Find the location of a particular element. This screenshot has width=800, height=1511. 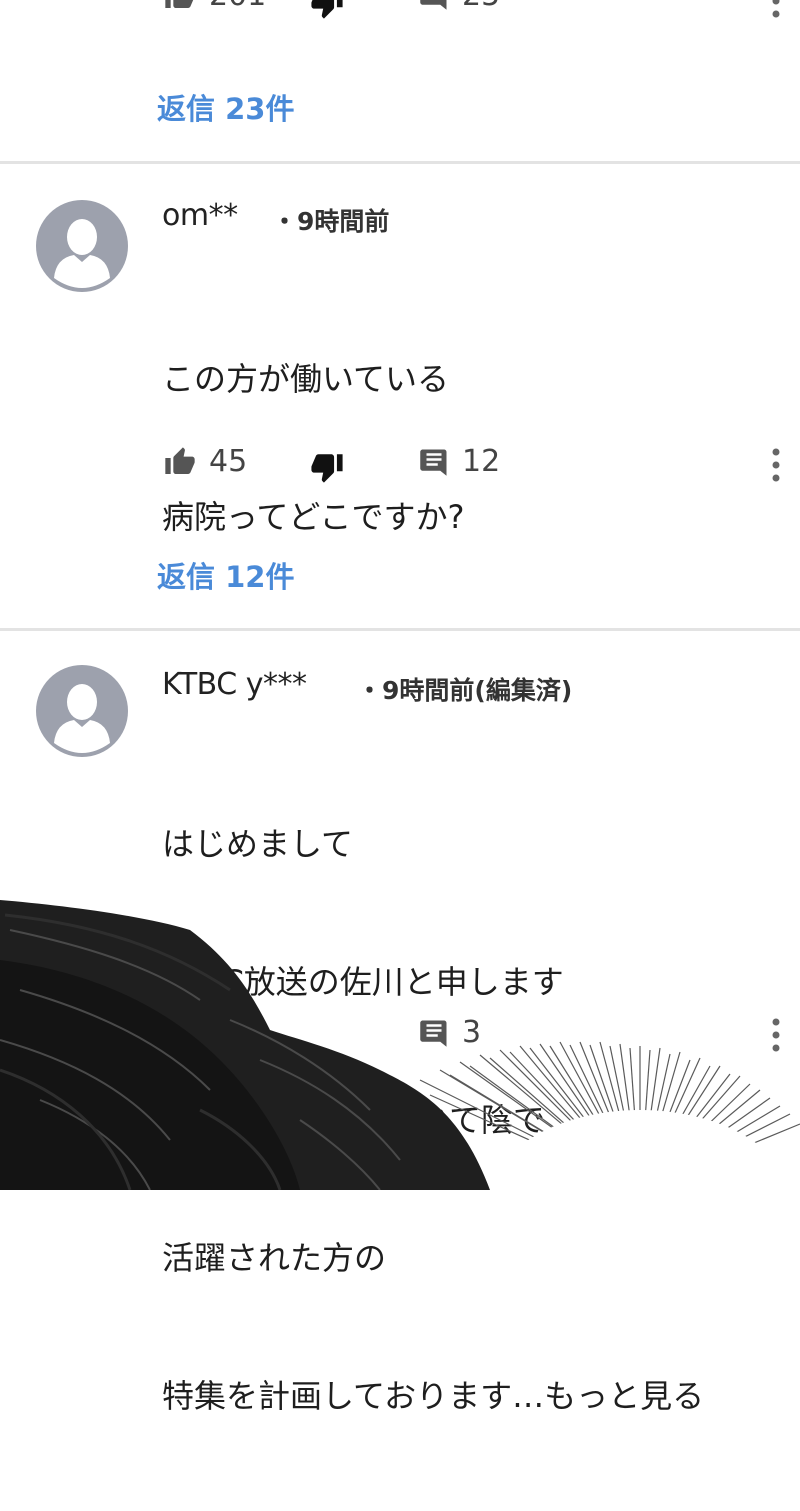

comment-username: om** is located at coordinates (200, 215).